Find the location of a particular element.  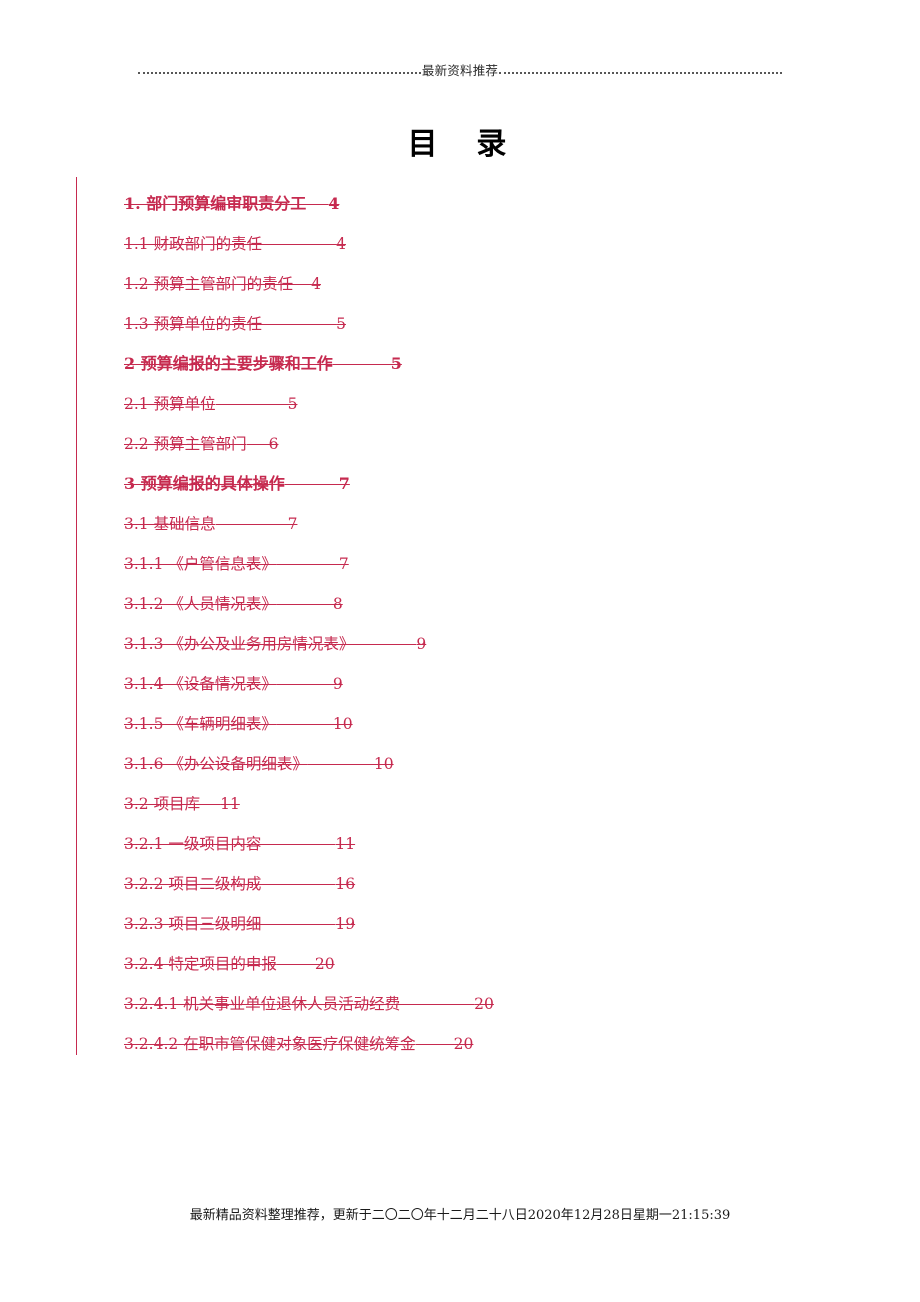

toc-entry-label: 1.1 财政部门的责任 is located at coordinates (193, 244).